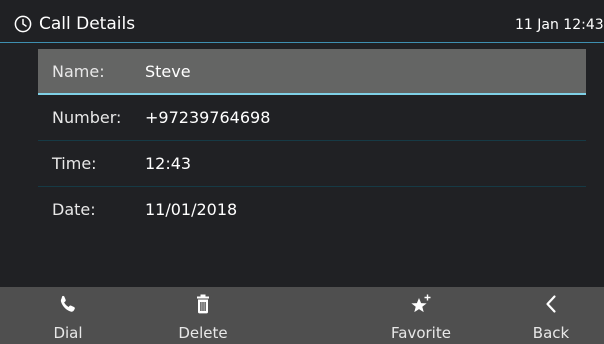 This screenshot has height=344, width=604. I want to click on dial-button: Dial, so click(68, 315).